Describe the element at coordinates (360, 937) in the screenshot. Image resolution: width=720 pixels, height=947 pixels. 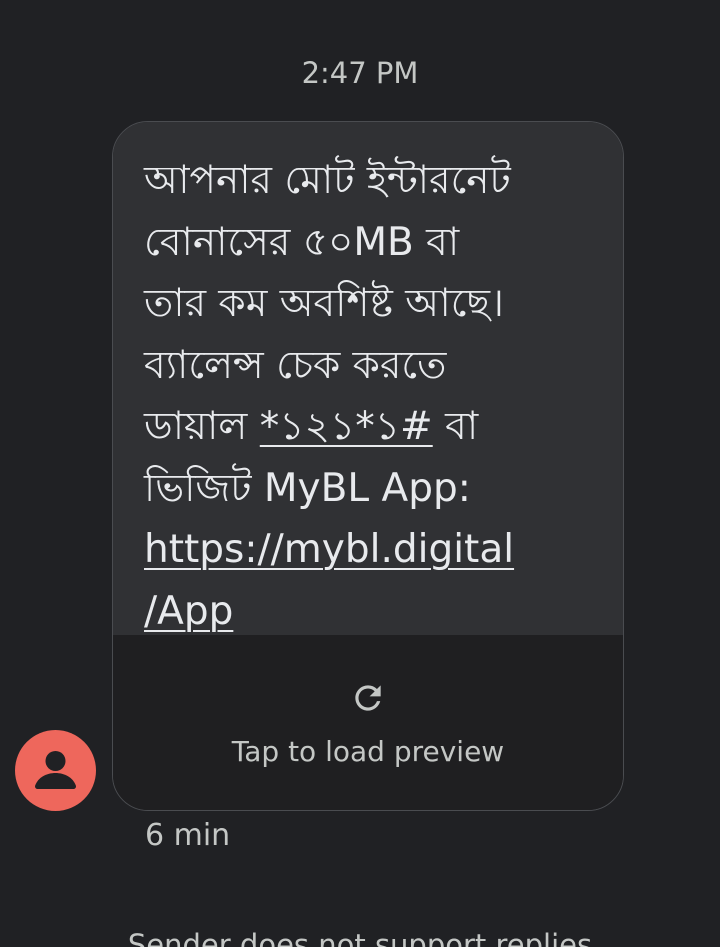
I see `no-reply-notice: Sender does not support replies` at that location.